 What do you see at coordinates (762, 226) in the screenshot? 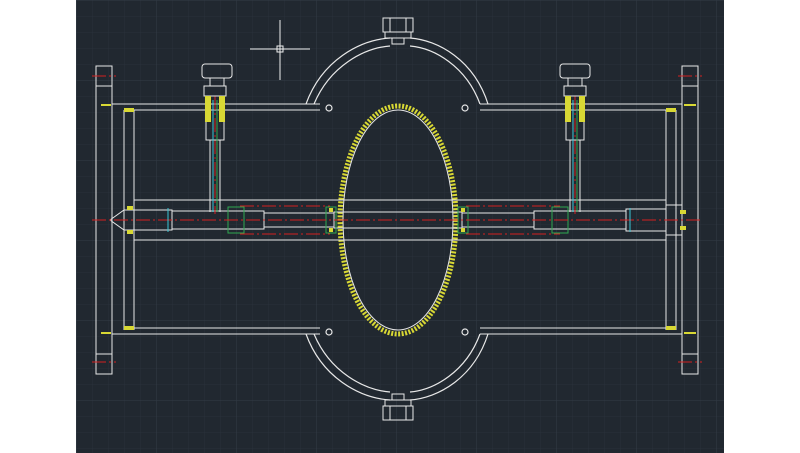
I see `right-margin` at bounding box center [762, 226].